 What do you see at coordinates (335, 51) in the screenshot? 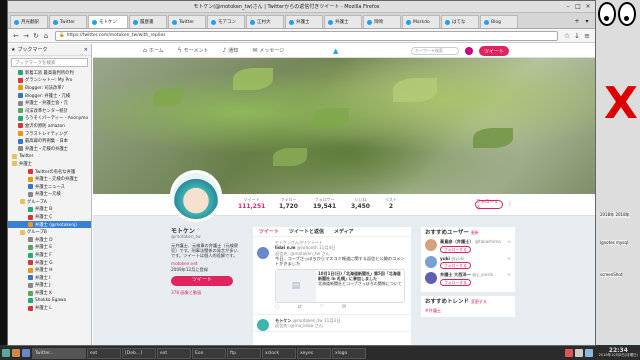
I see `twitter-bird-icon: ▲` at bounding box center [335, 51].